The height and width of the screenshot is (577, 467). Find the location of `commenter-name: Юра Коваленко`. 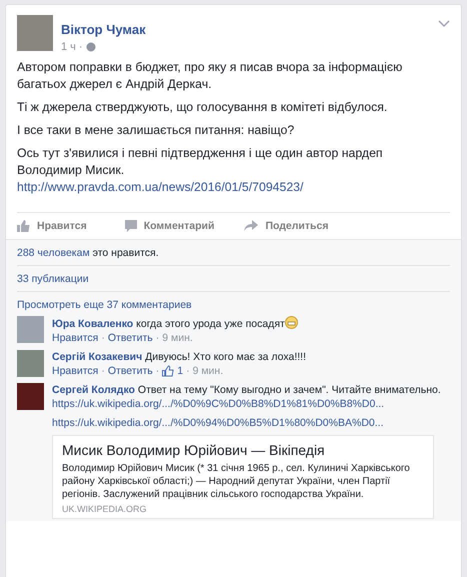

commenter-name: Юра Коваленко is located at coordinates (93, 324).